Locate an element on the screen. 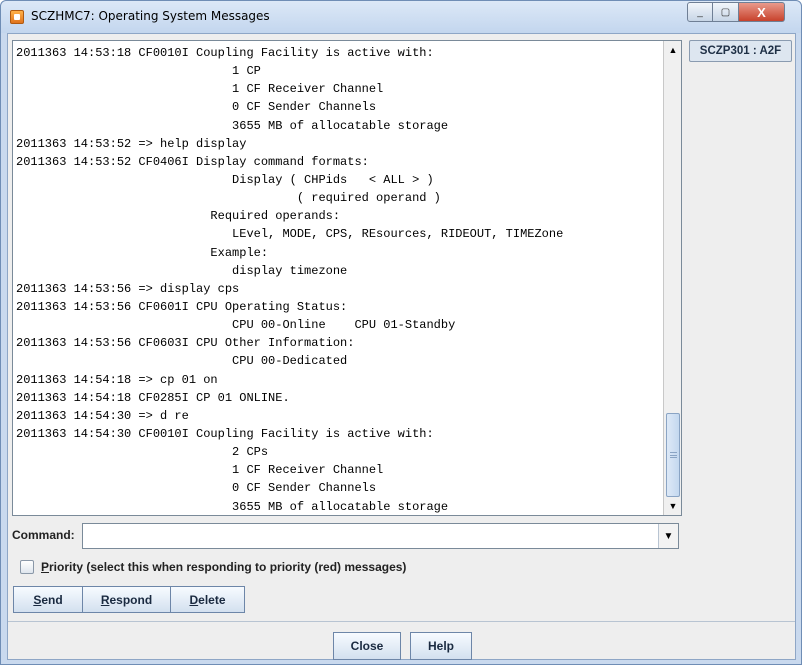 The image size is (802, 665). arrow-up-icon: ▲ is located at coordinates (673, 50).